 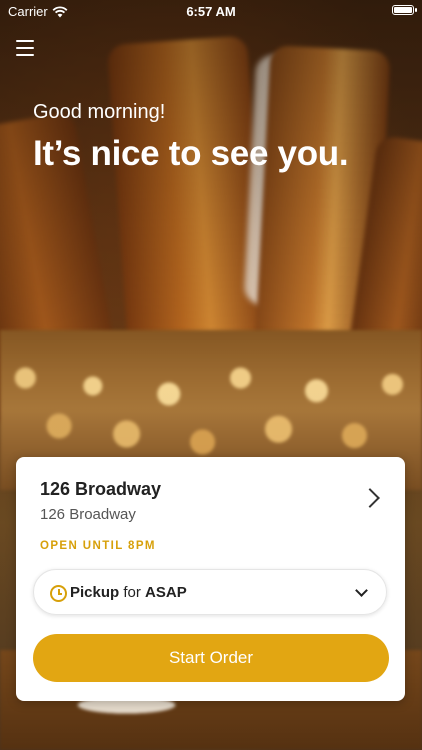 I want to click on menu-icon, so click(x=25, y=48).